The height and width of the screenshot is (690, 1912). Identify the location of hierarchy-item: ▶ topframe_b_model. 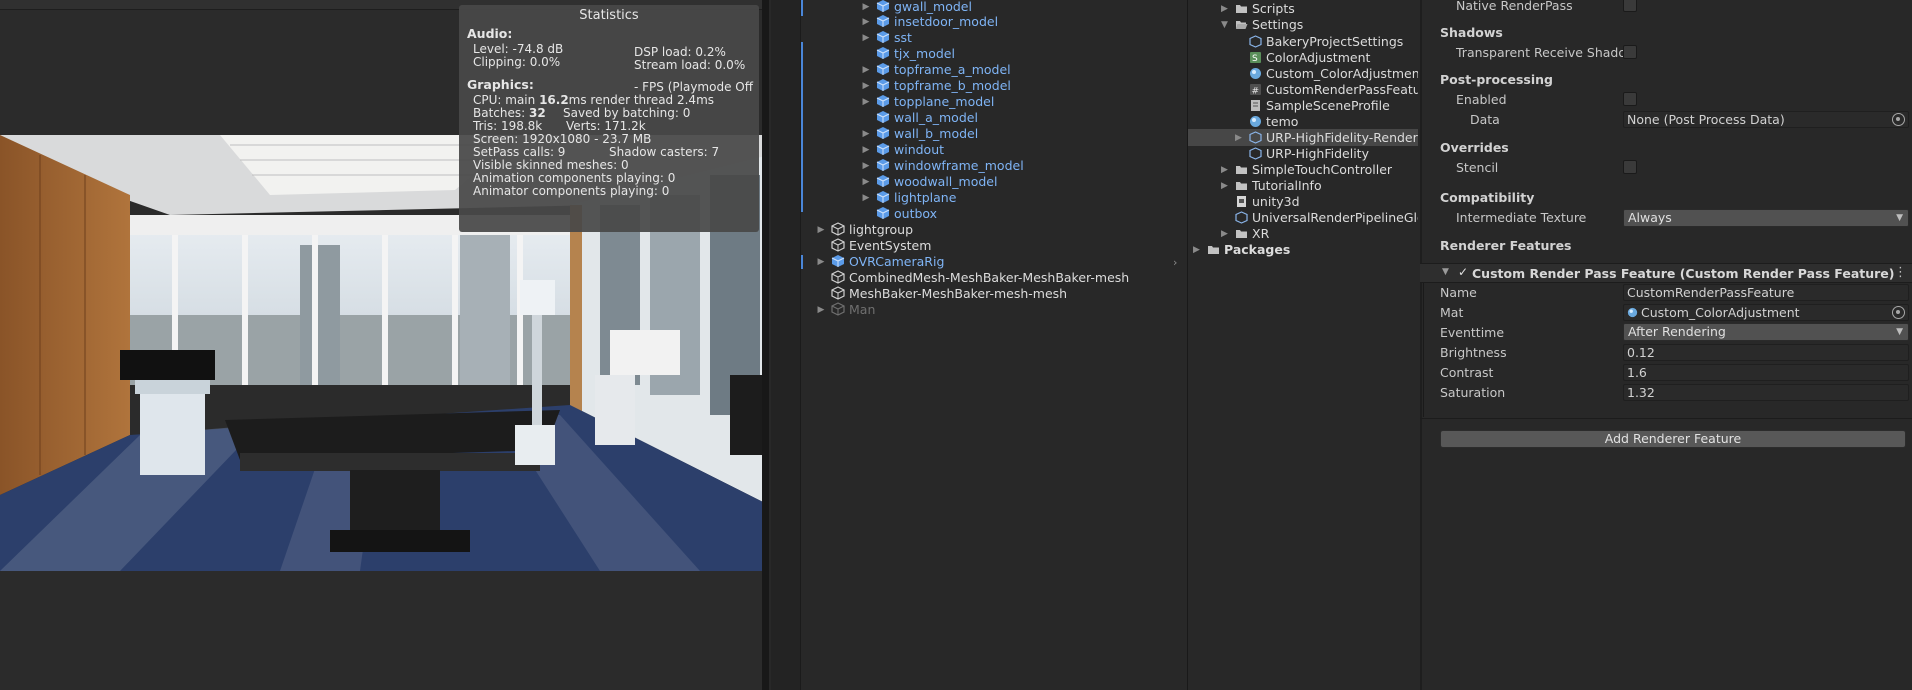
(937, 86).